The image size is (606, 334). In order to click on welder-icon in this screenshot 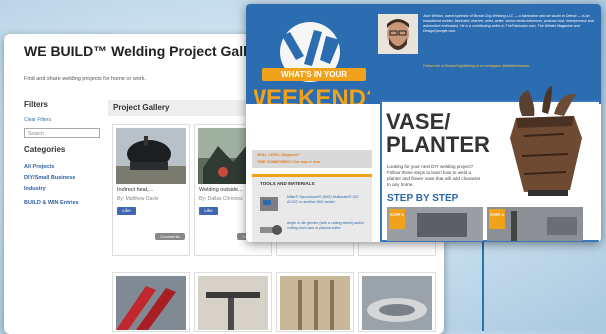, I will do `click(269, 204)`.